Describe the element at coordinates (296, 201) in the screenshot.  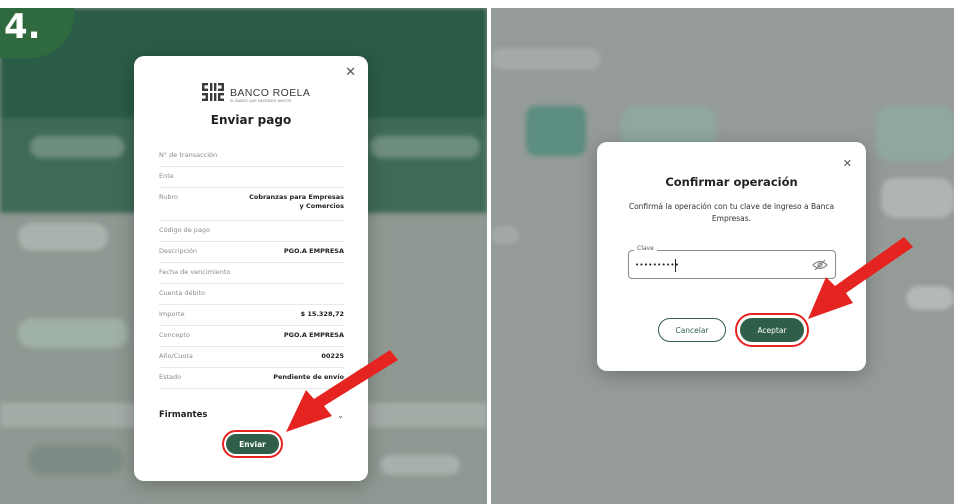
I see `detail-value: Cobranzas para Empresas y Comercios` at that location.